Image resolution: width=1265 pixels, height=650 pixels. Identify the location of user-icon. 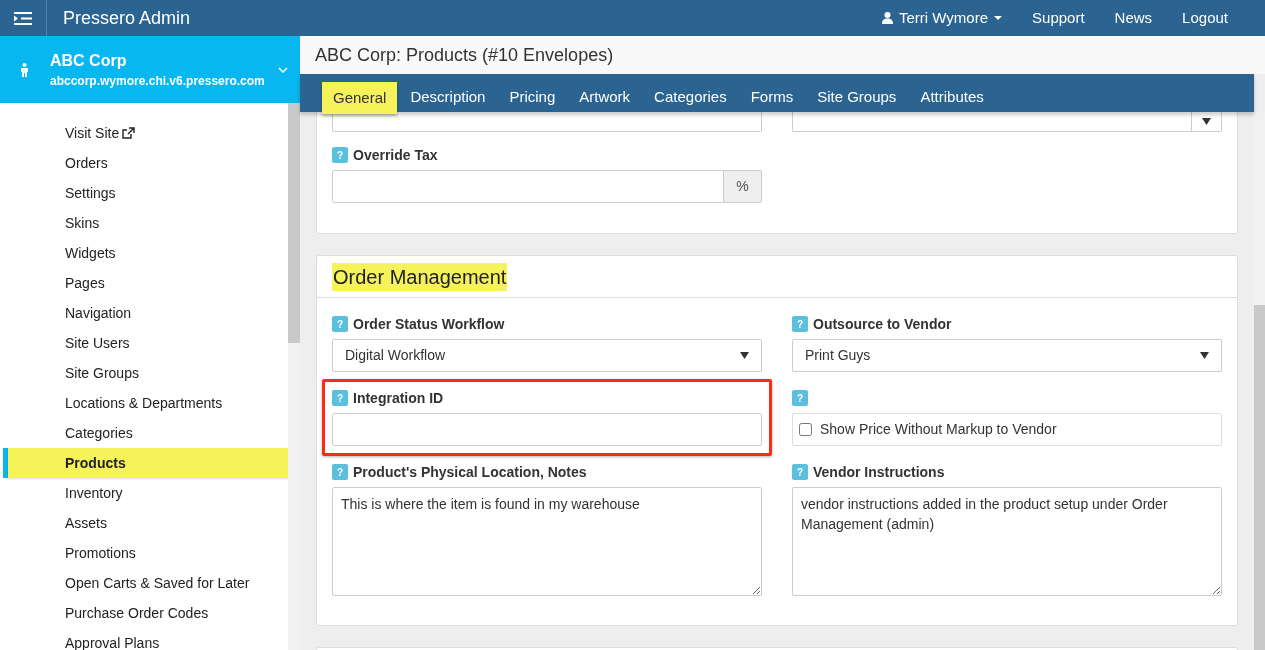
(887, 18).